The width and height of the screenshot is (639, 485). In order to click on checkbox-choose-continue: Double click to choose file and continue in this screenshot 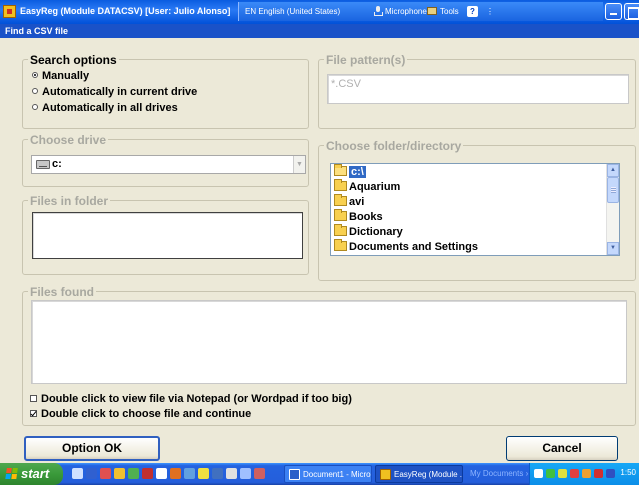, I will do `click(140, 414)`.